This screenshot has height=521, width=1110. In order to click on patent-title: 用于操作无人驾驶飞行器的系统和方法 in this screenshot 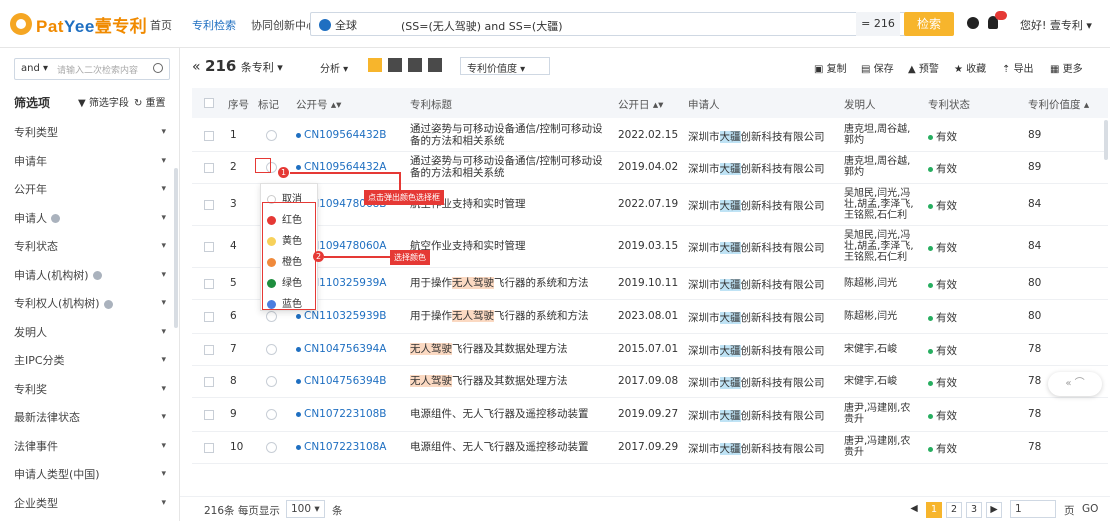, I will do `click(510, 316)`.